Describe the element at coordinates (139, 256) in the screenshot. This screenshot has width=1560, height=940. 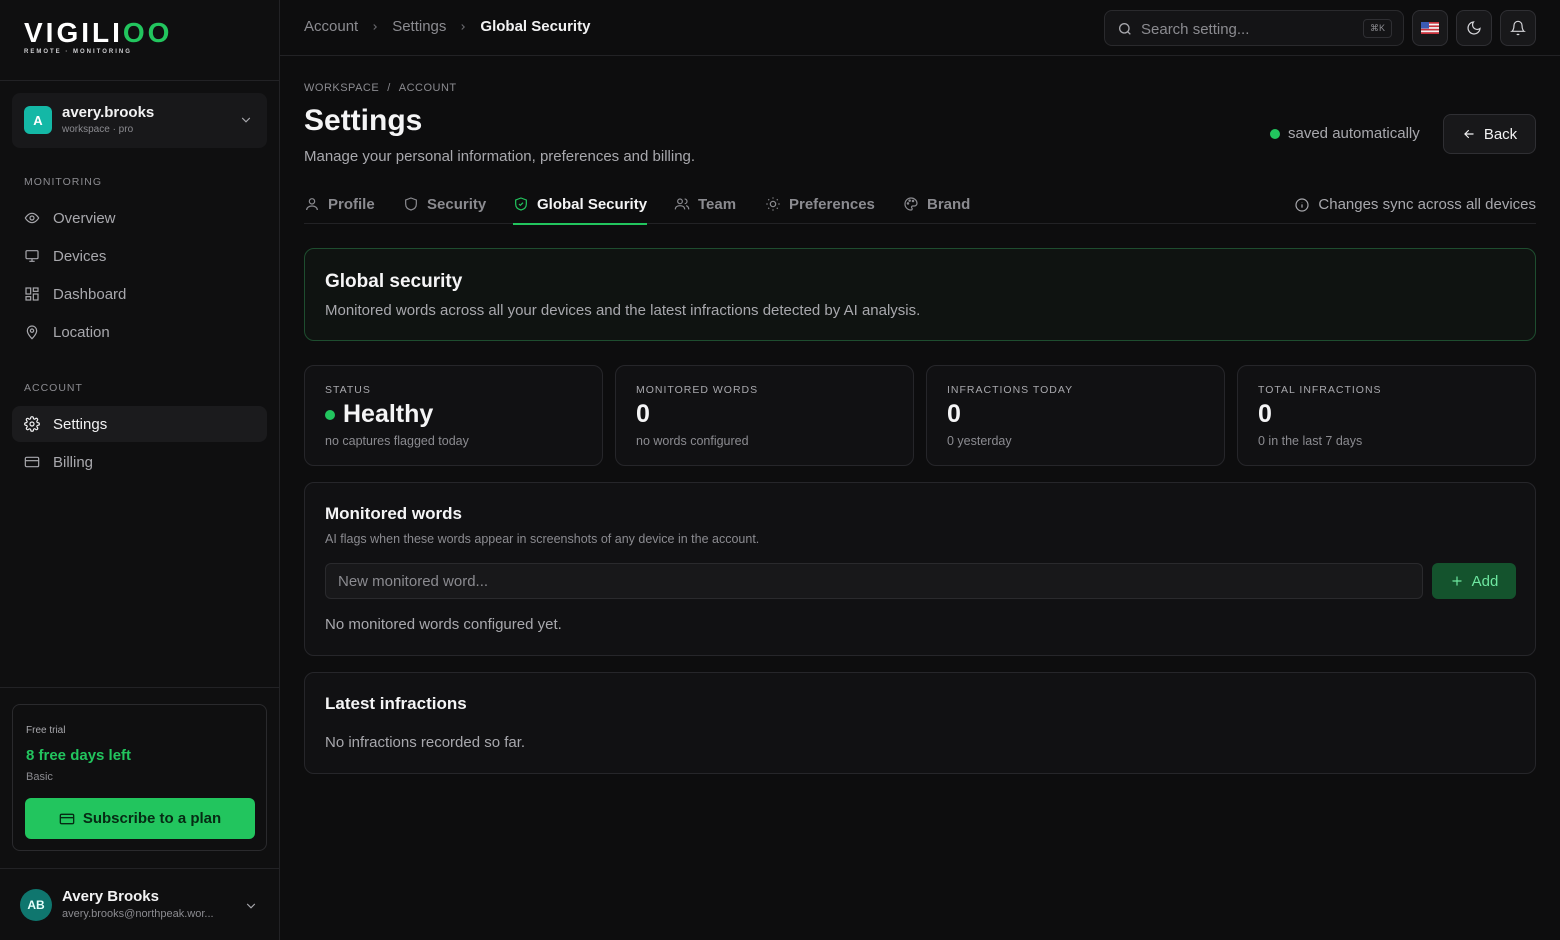
I see `sidebar-item-devices: Devices` at that location.